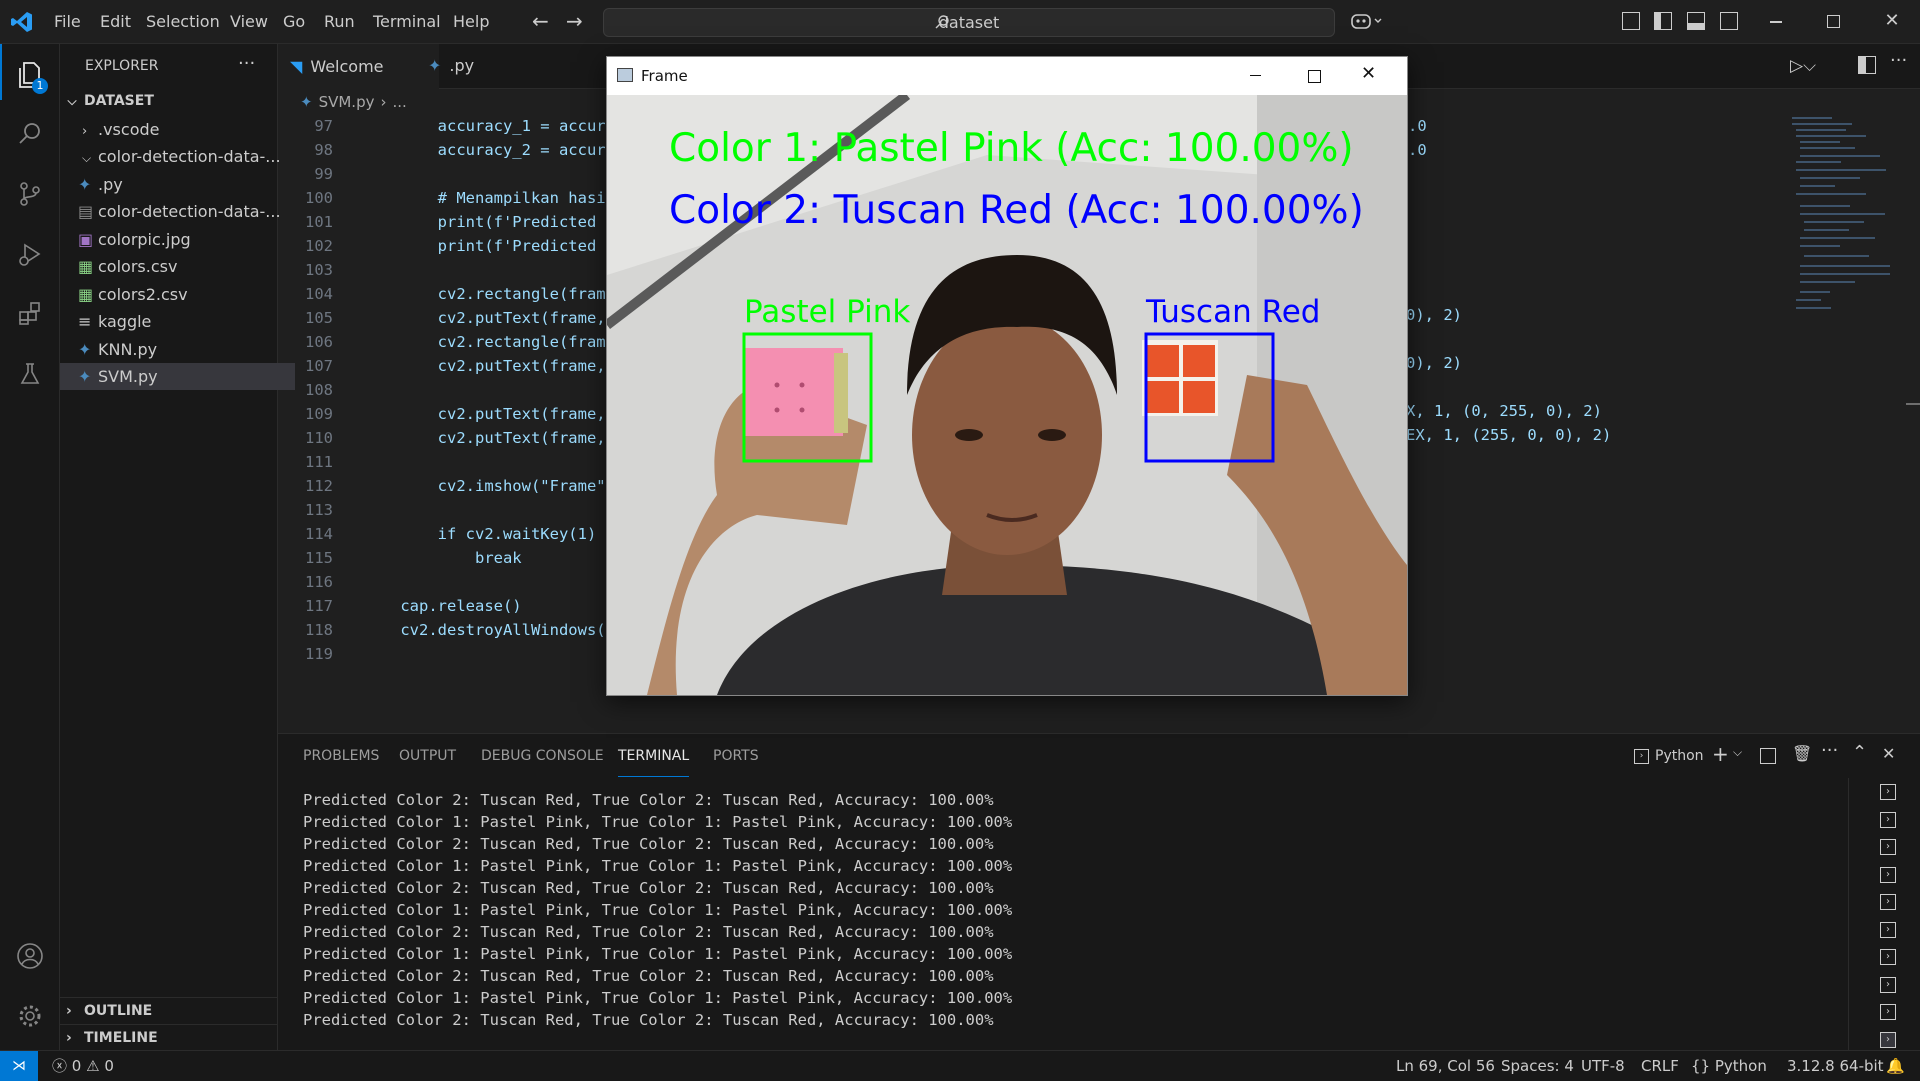 The height and width of the screenshot is (1081, 1920). Describe the element at coordinates (1631, 21) in the screenshot. I see `customize-layout-icon` at that location.